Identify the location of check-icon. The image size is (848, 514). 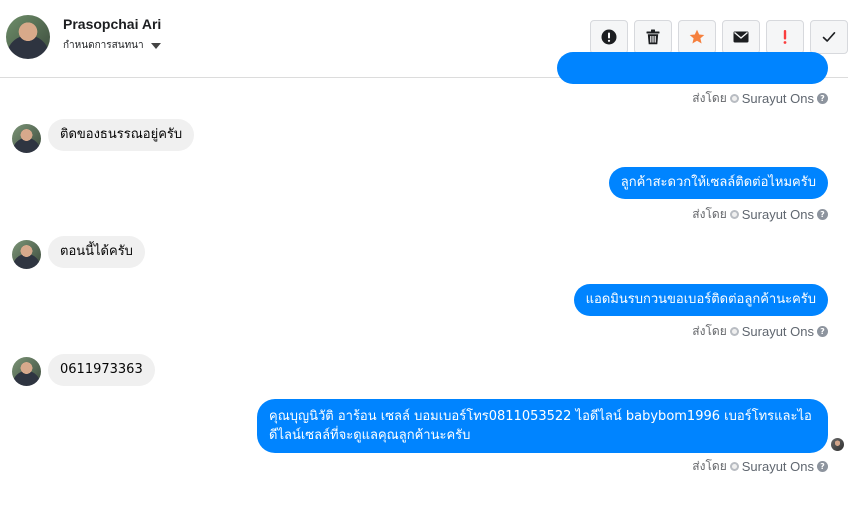
(829, 36).